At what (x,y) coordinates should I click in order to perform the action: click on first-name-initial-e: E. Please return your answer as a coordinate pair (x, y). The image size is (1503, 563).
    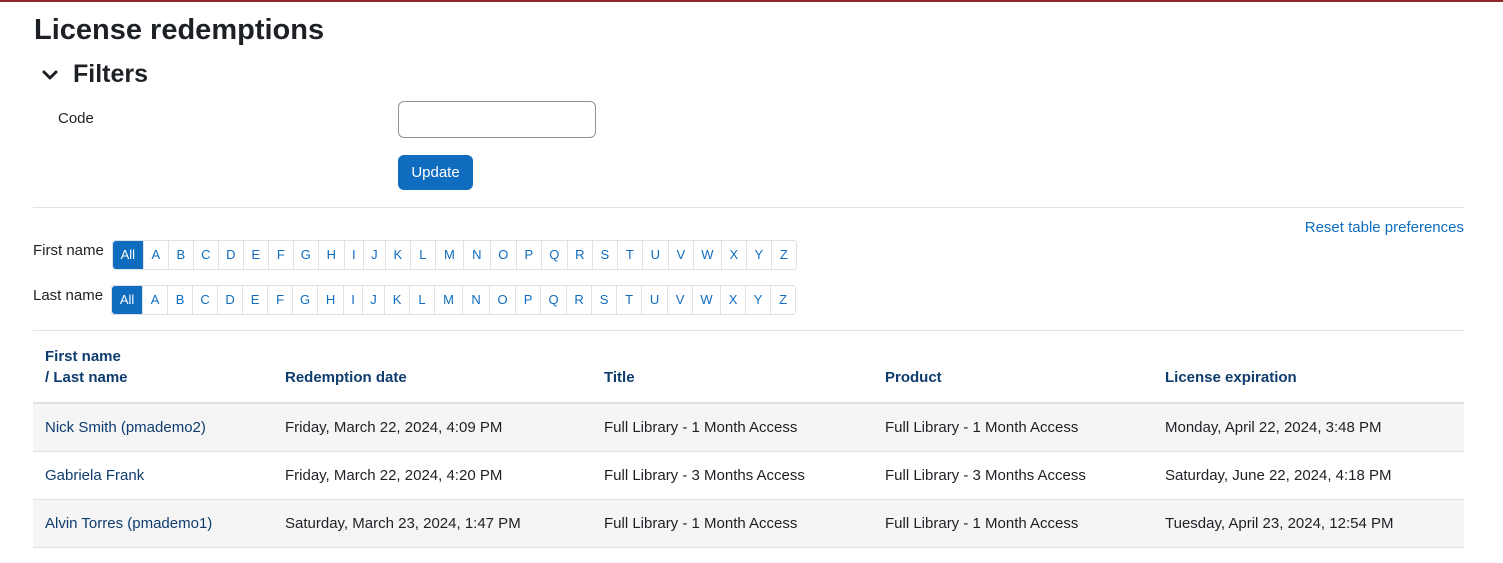
    Looking at the image, I should click on (255, 255).